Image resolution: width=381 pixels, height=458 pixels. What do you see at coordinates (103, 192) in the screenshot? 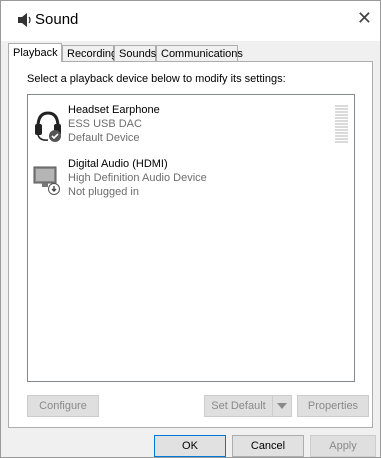
I see `device-status: Not plugged in` at bounding box center [103, 192].